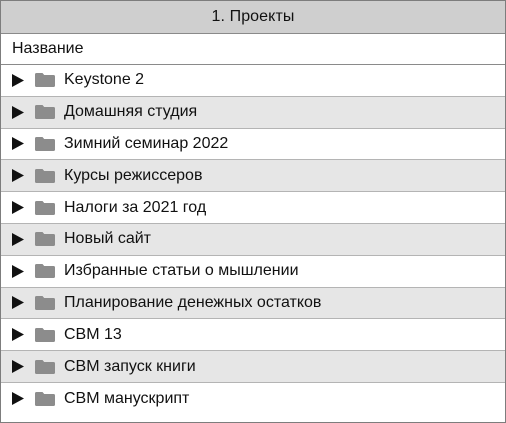 The height and width of the screenshot is (423, 506). What do you see at coordinates (253, 144) in the screenshot?
I see `project-row: Зимний семинар 2022` at bounding box center [253, 144].